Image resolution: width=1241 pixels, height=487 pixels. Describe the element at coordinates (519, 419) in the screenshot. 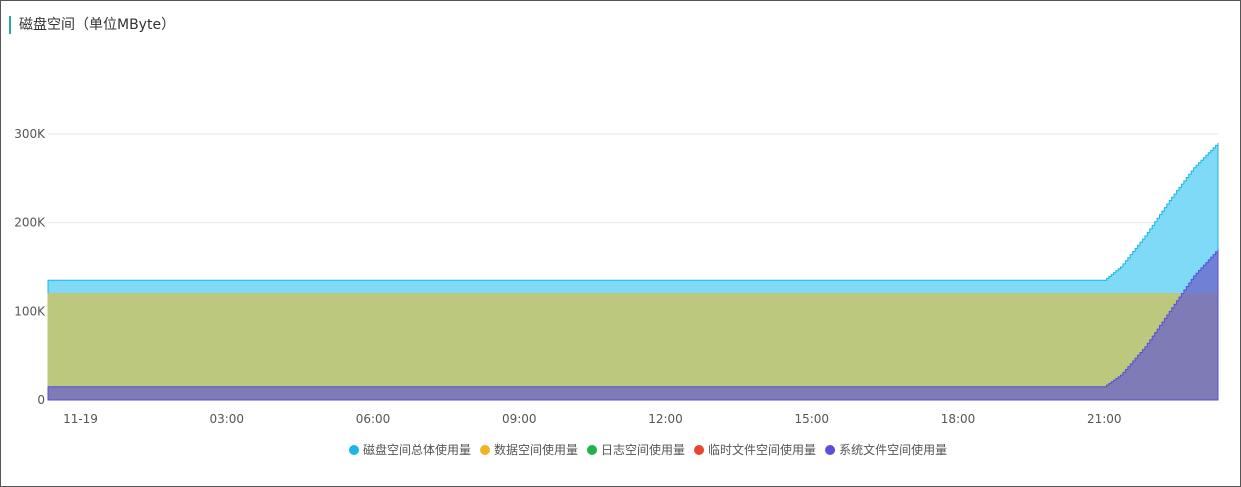

I see `x-tick-label: 09:00` at that location.